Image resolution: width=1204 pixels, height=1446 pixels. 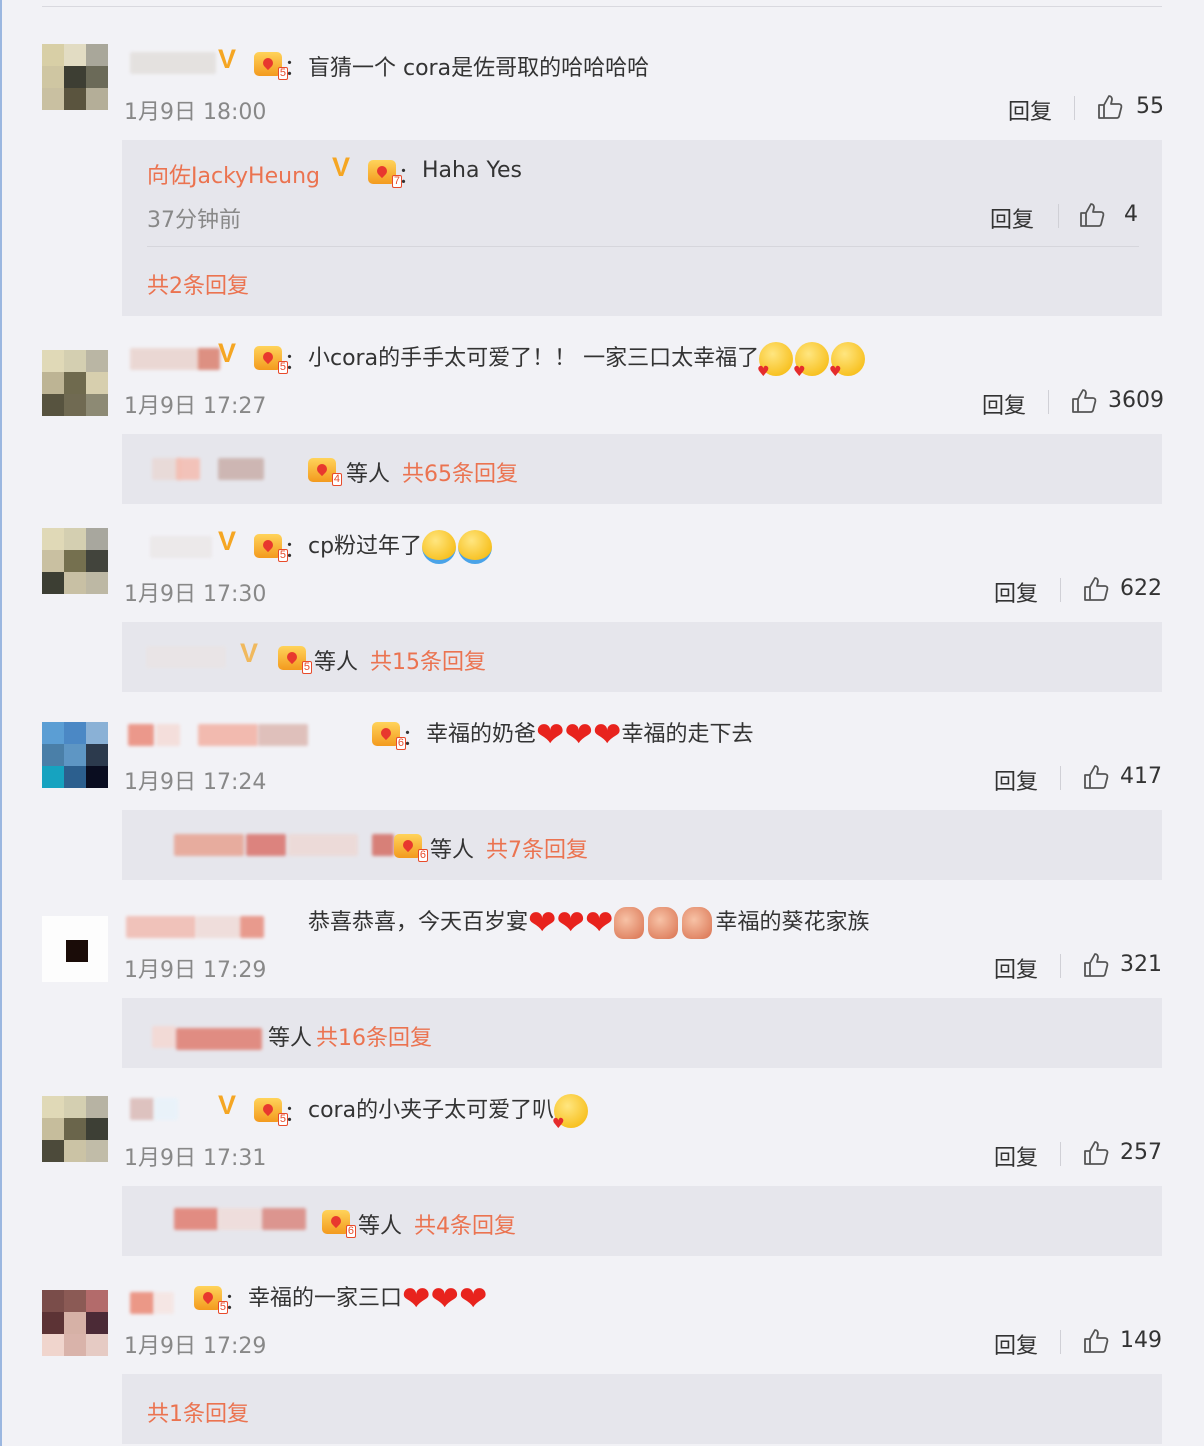 What do you see at coordinates (1141, 1340) in the screenshot?
I see `like-count: 149` at bounding box center [1141, 1340].